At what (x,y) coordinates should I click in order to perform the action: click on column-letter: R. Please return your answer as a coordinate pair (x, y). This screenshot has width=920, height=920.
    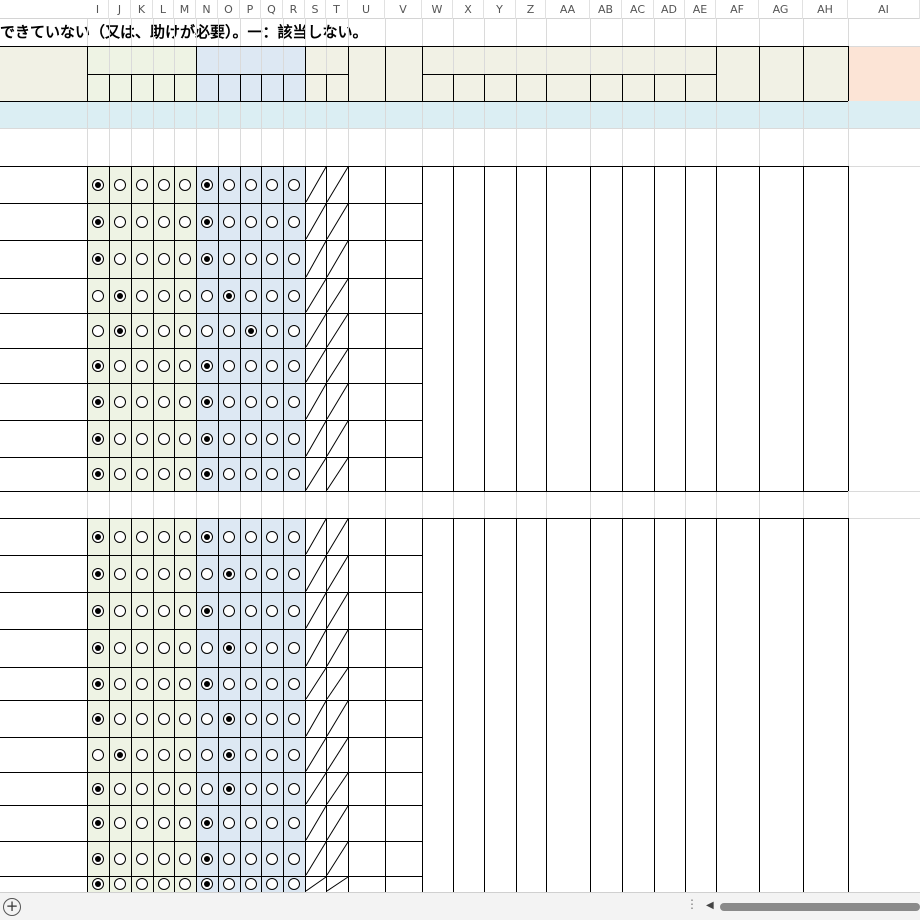
    Looking at the image, I should click on (294, 9).